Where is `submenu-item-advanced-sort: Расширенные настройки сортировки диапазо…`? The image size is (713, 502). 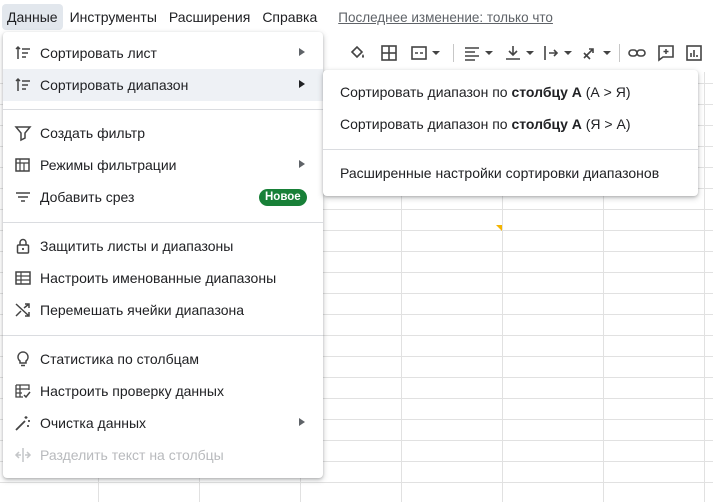 submenu-item-advanced-sort: Расширенные настройки сортировки диапазо… is located at coordinates (499, 173).